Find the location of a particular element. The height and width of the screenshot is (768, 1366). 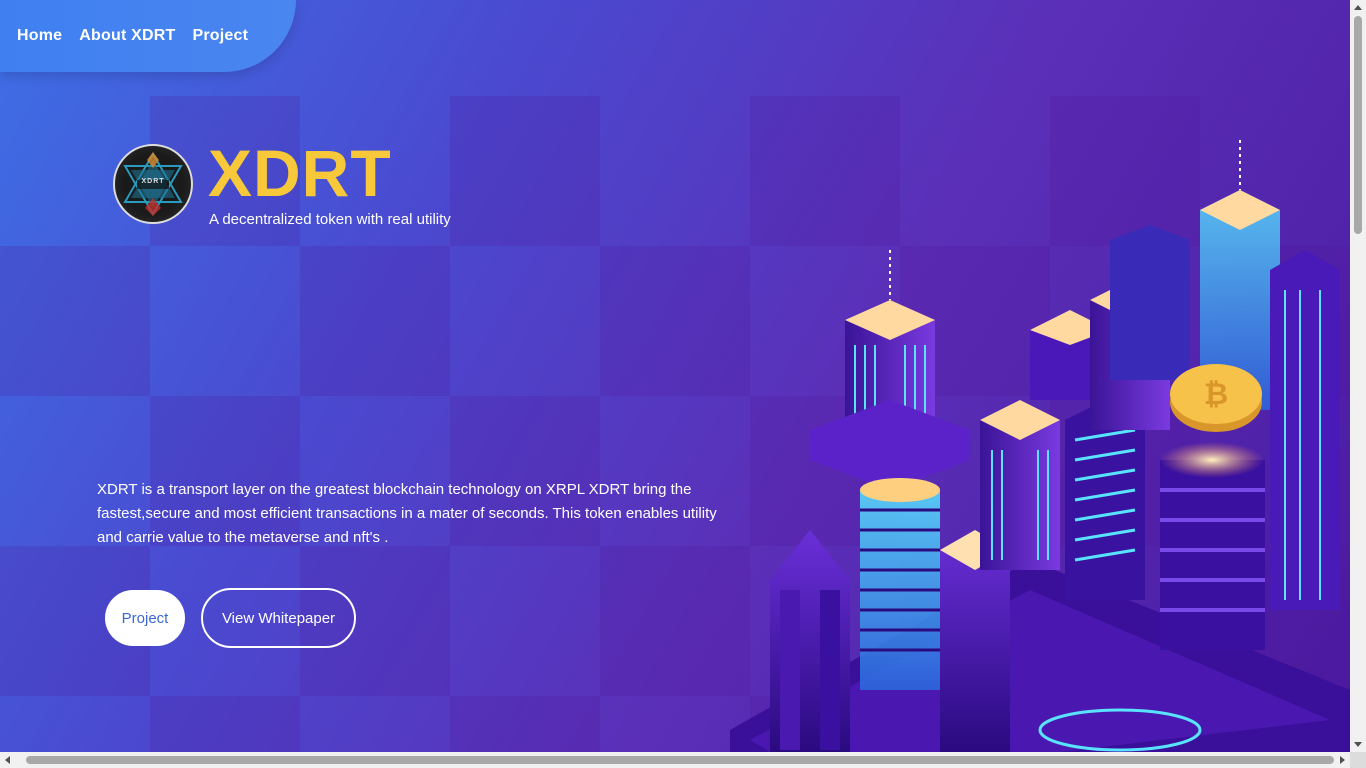

horizontal-scroll-thumb is located at coordinates (680, 760).